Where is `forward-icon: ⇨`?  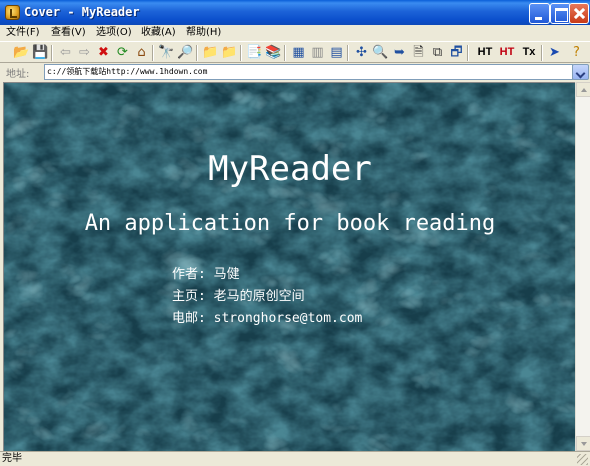
forward-icon: ⇨ is located at coordinates (84, 52).